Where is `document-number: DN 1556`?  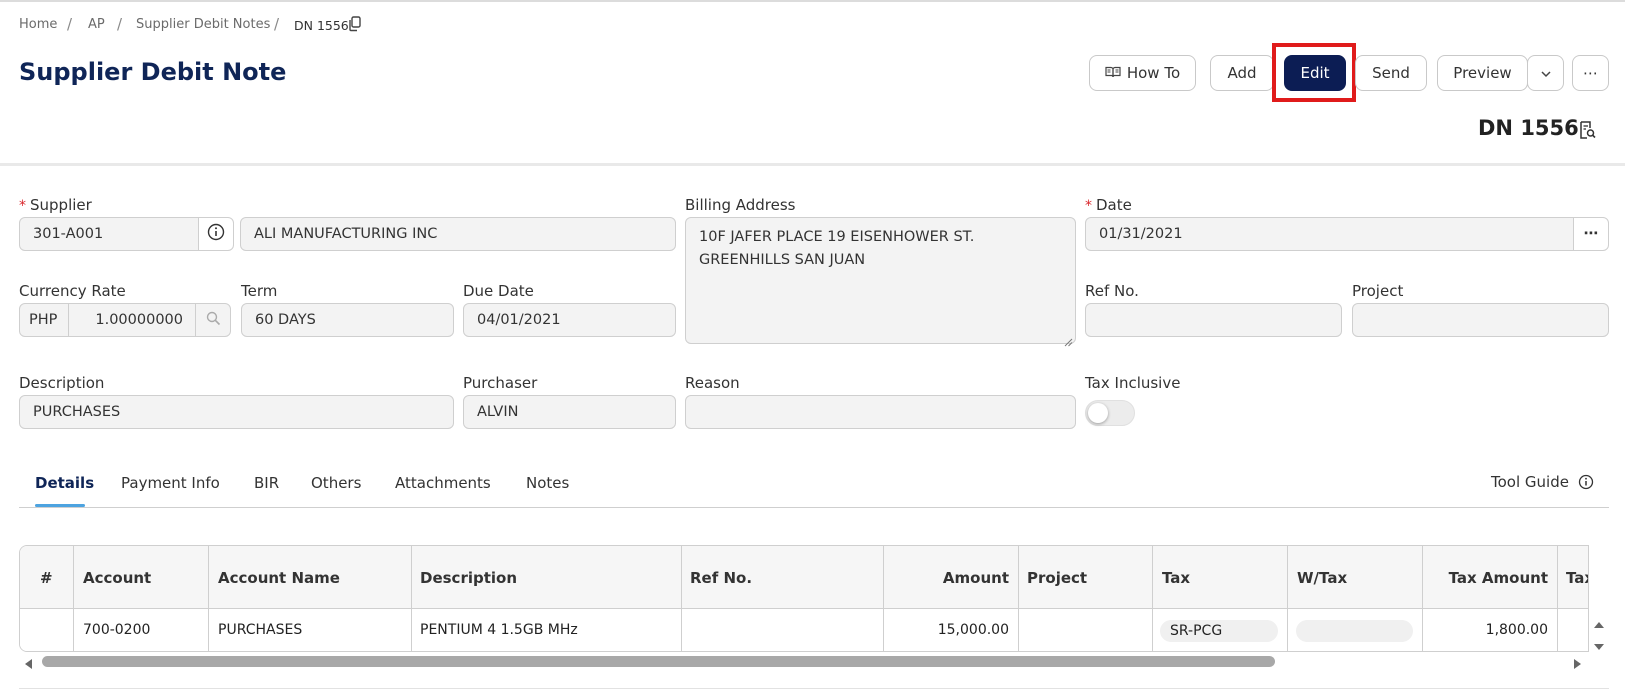
document-number: DN 1556 is located at coordinates (1528, 128).